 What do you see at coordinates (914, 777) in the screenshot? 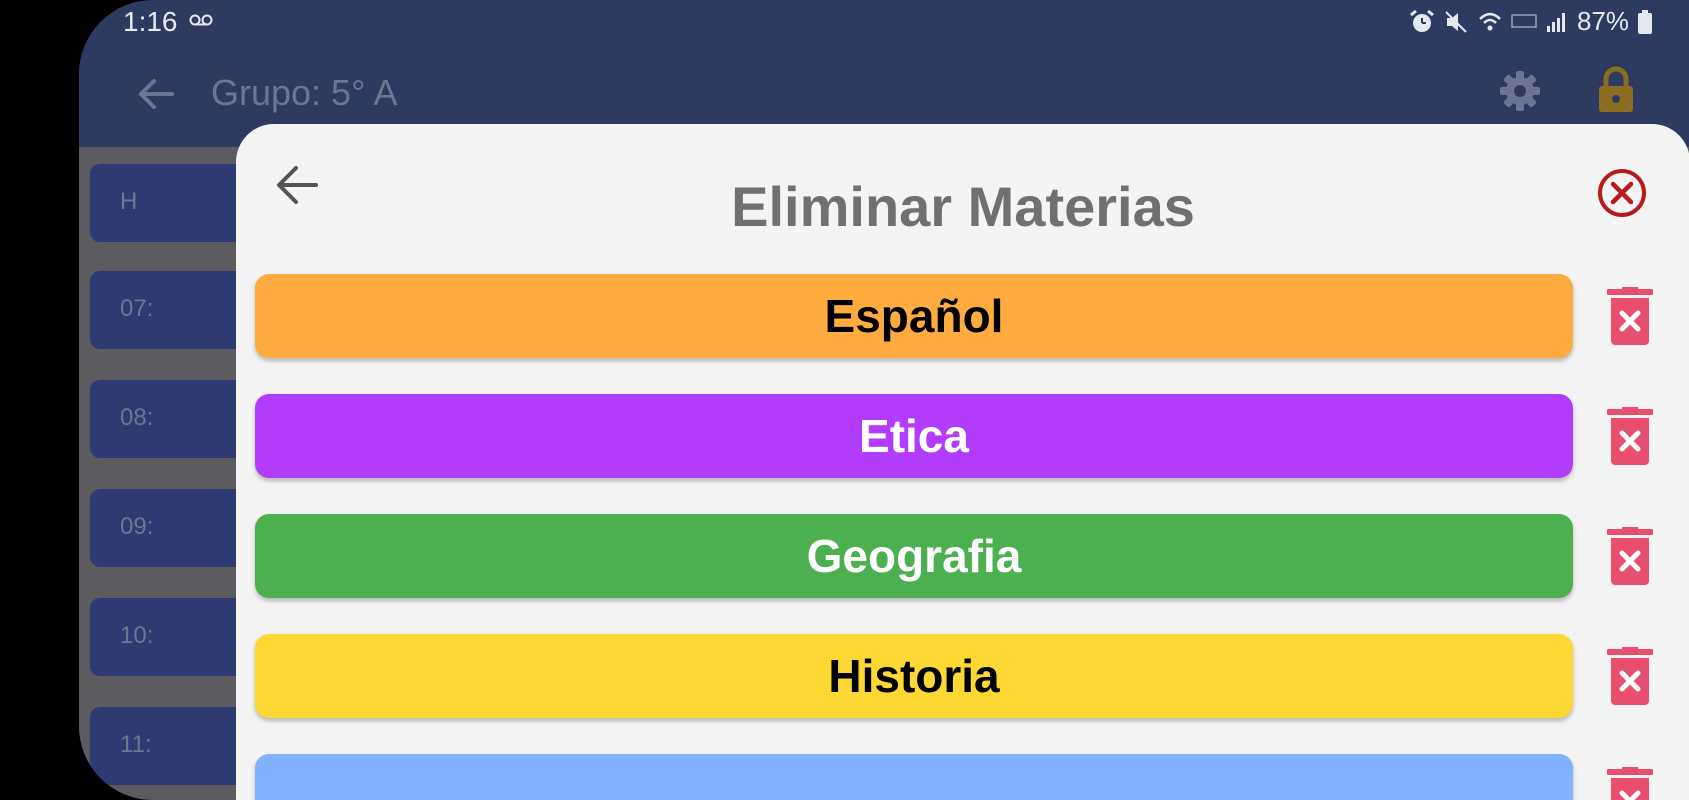
I see `subject-button` at bounding box center [914, 777].